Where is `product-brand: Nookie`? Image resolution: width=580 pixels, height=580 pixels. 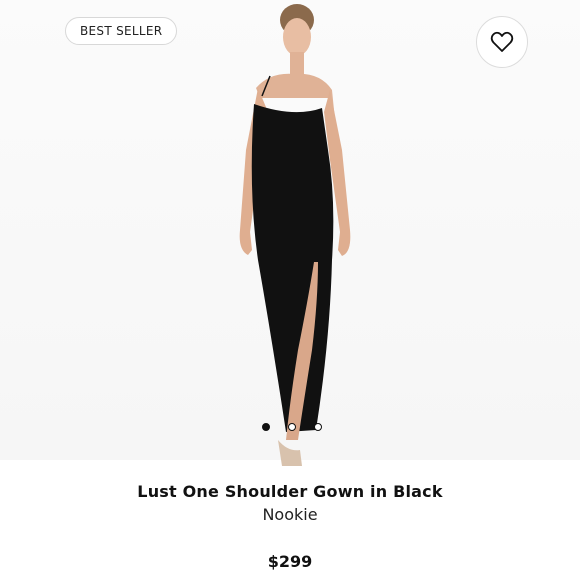
product-brand: Nookie is located at coordinates (290, 514).